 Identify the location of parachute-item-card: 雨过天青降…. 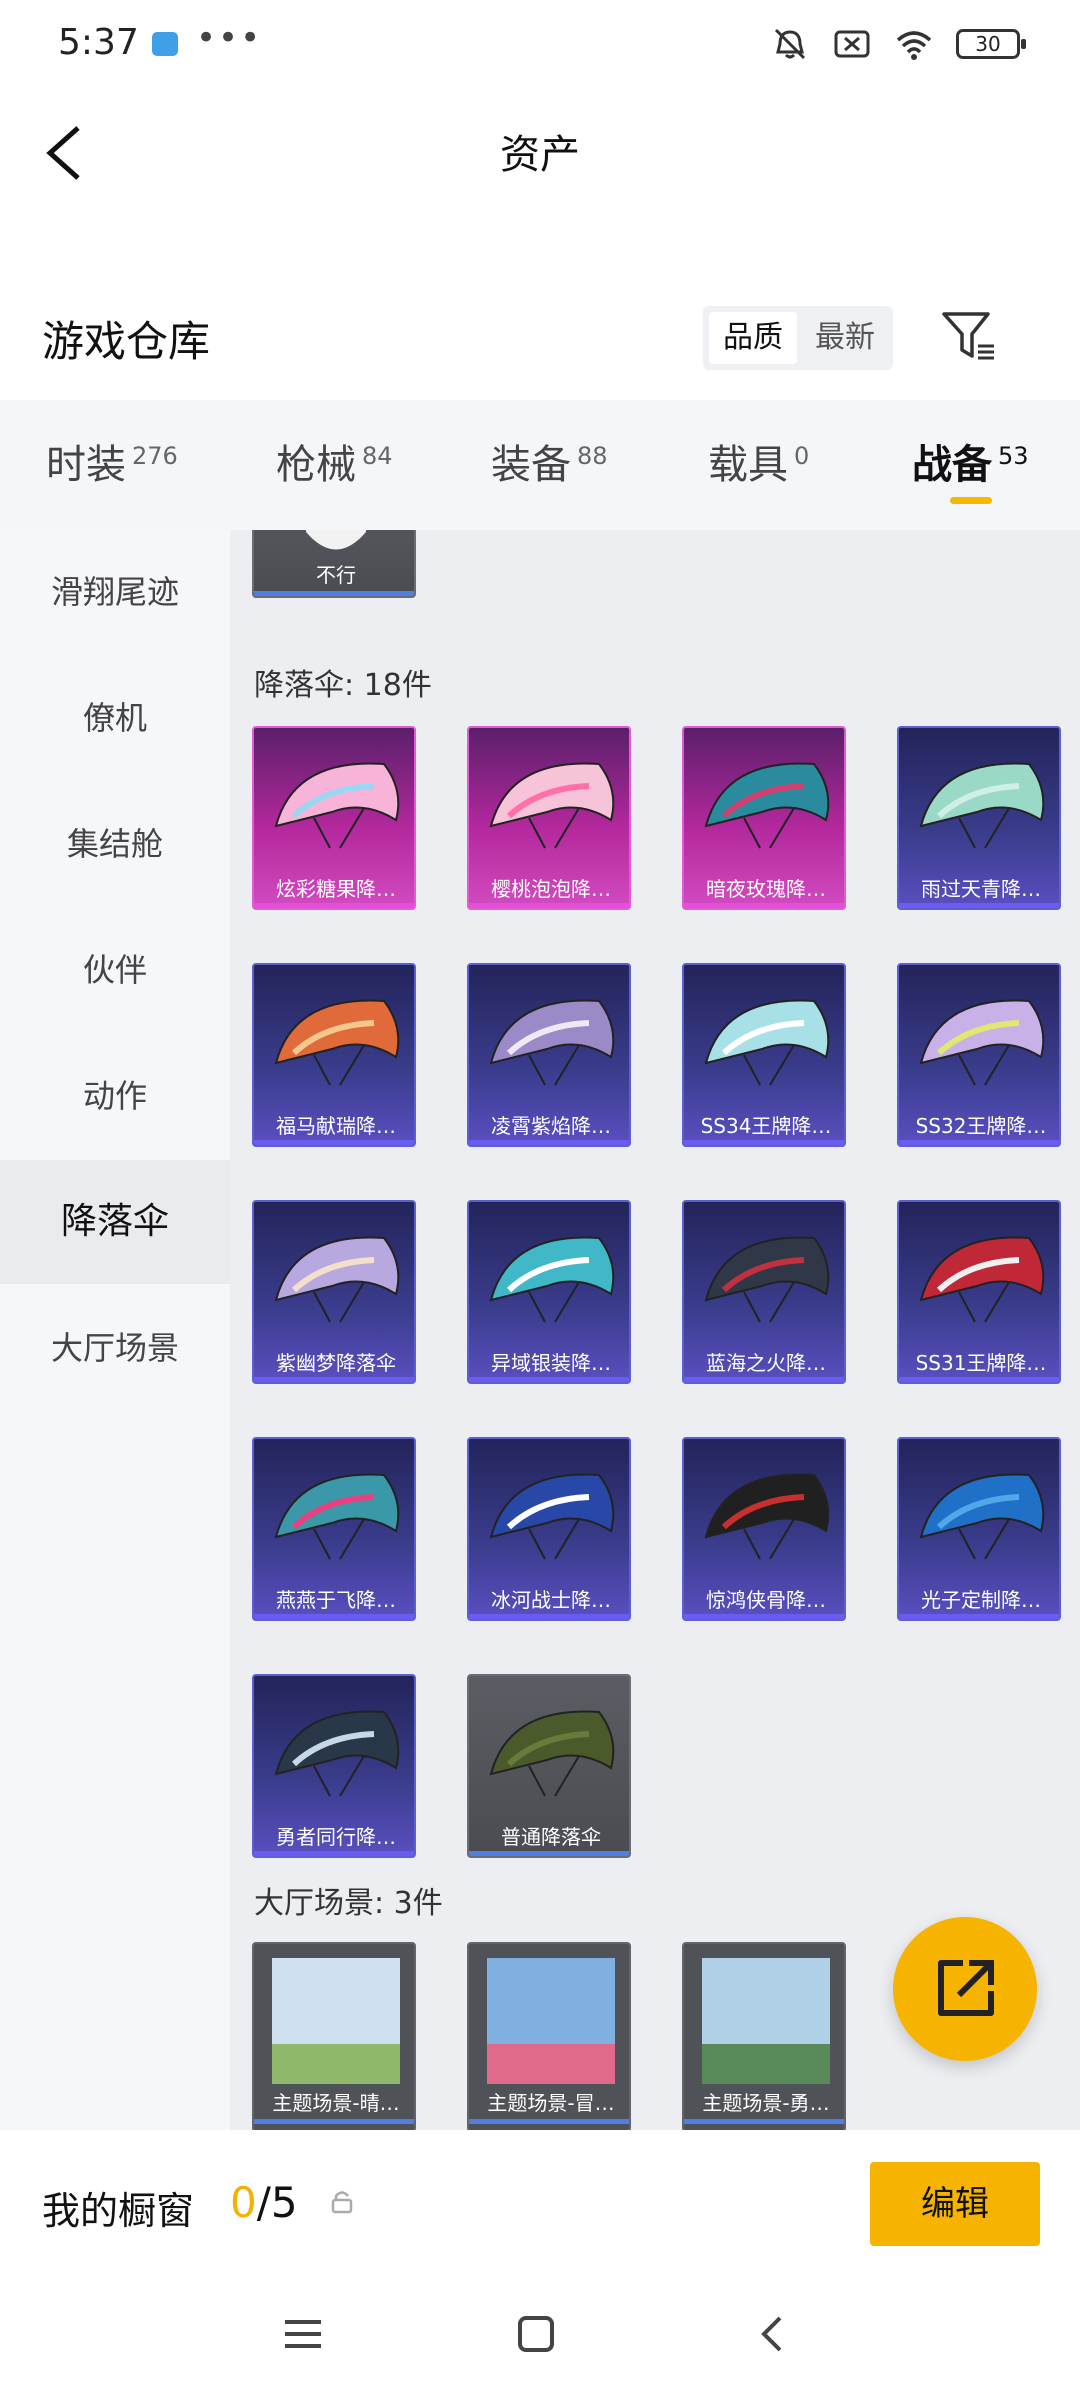
(979, 818).